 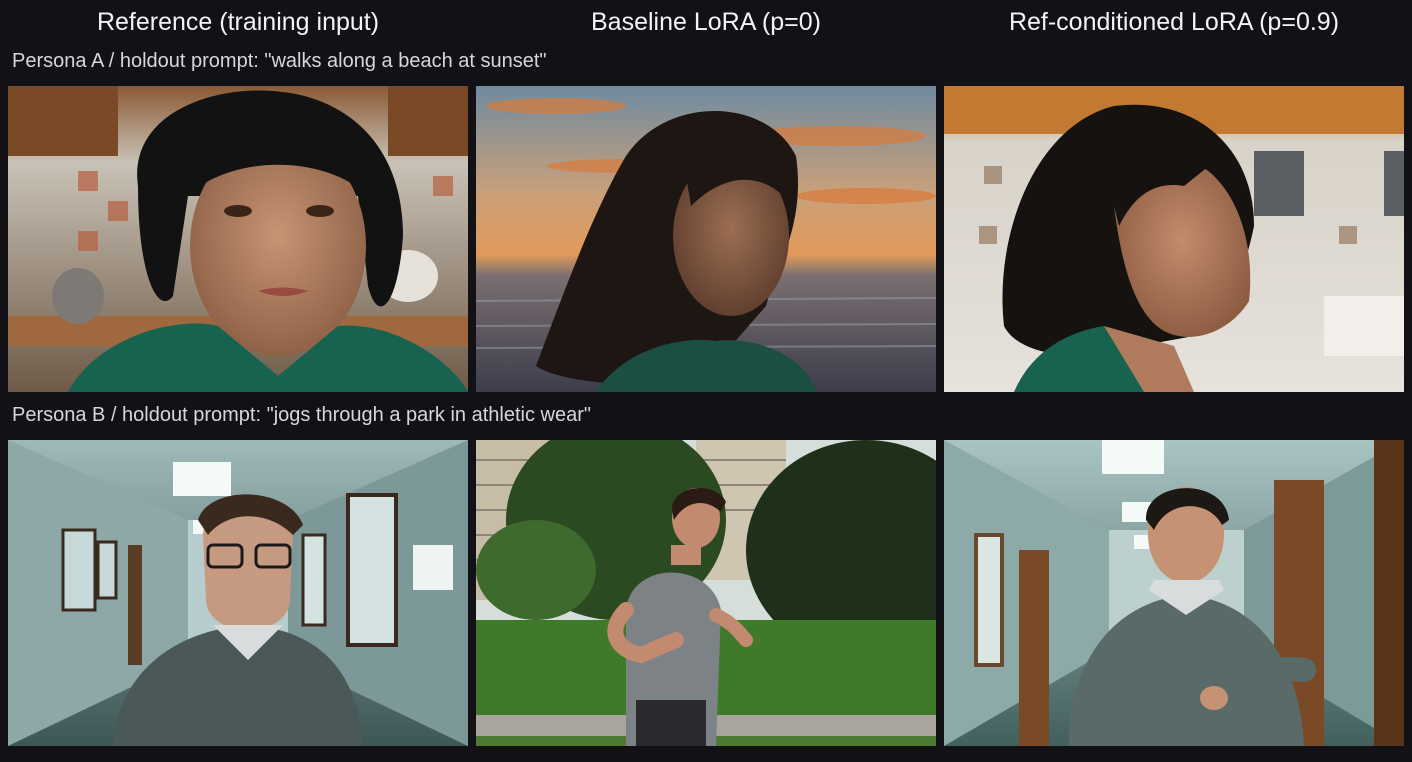 I want to click on image-persona-b-ref-conditioned, so click(x=1174, y=593).